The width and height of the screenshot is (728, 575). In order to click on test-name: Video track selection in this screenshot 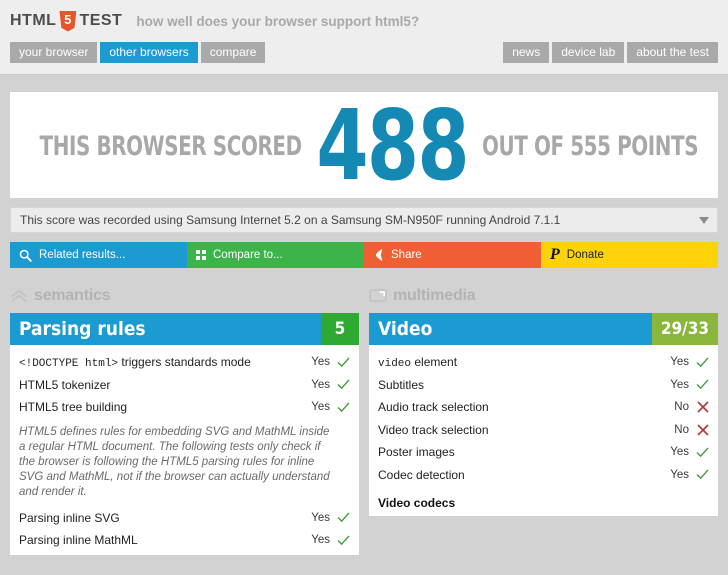, I will do `click(433, 429)`.